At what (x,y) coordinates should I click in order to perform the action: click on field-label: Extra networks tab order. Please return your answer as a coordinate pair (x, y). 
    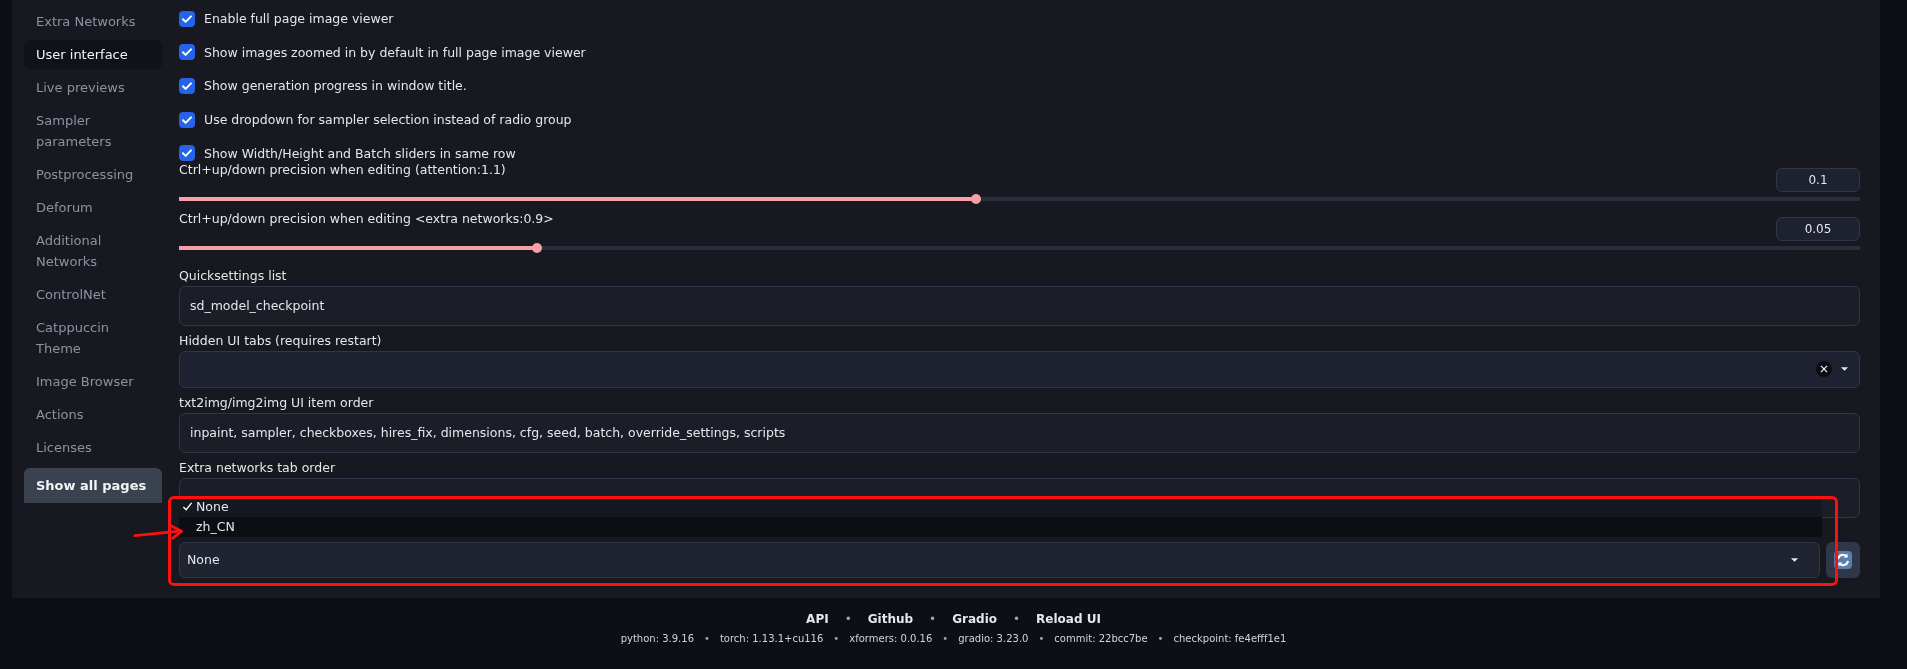
    Looking at the image, I should click on (258, 467).